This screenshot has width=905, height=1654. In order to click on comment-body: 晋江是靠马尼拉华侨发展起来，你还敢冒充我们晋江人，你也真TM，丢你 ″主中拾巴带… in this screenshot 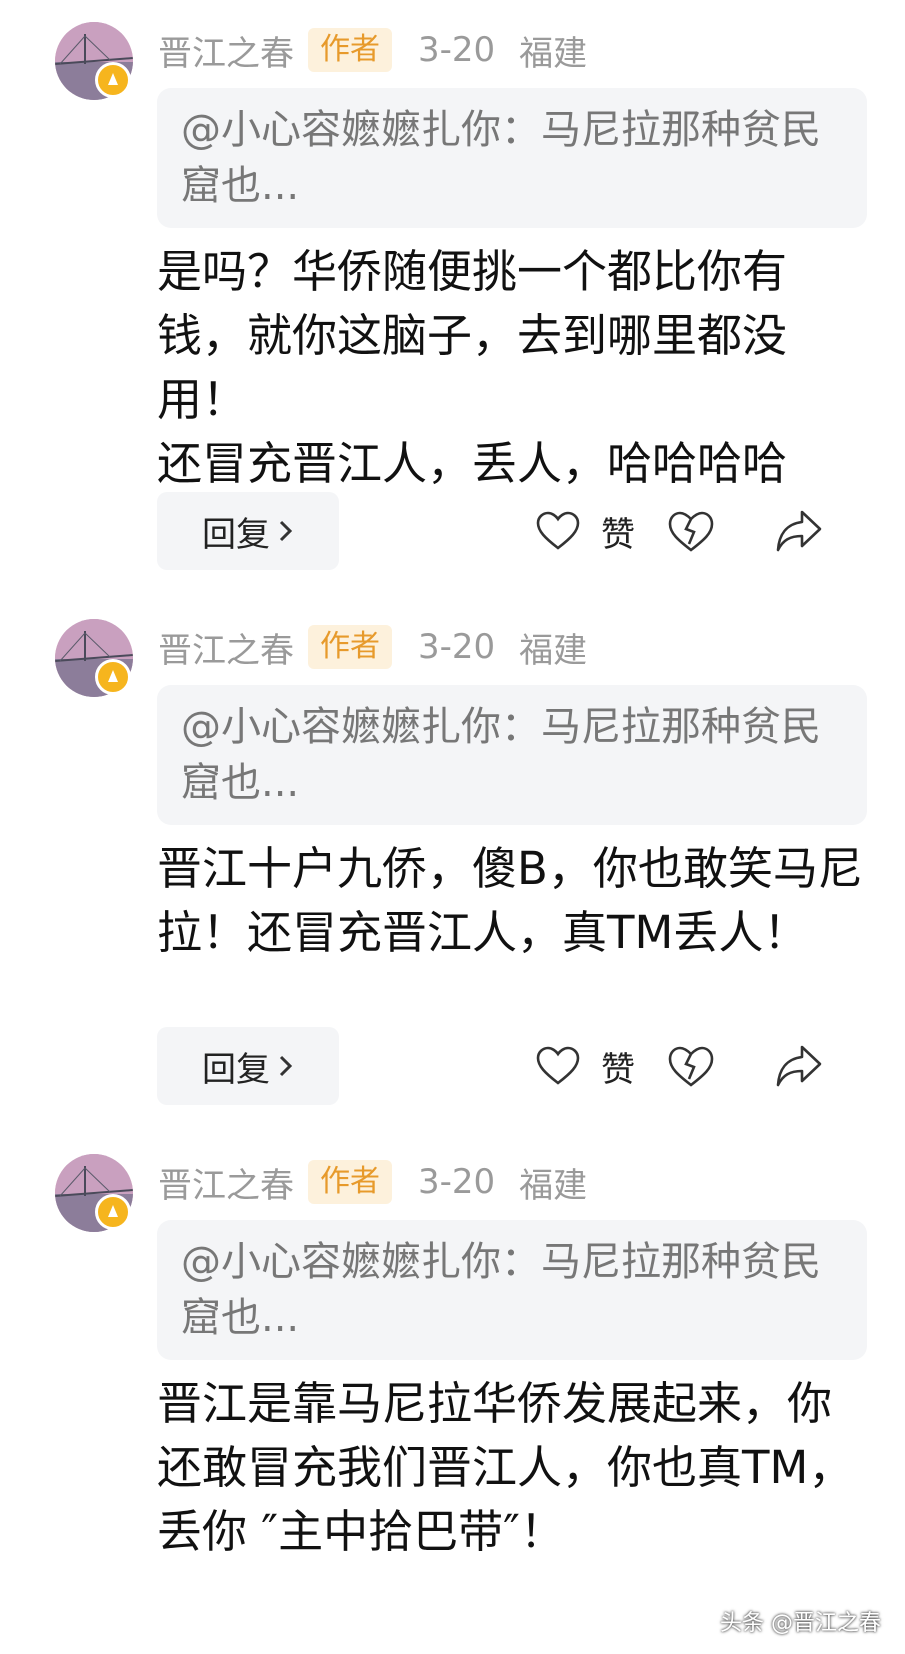, I will do `click(505, 1467)`.